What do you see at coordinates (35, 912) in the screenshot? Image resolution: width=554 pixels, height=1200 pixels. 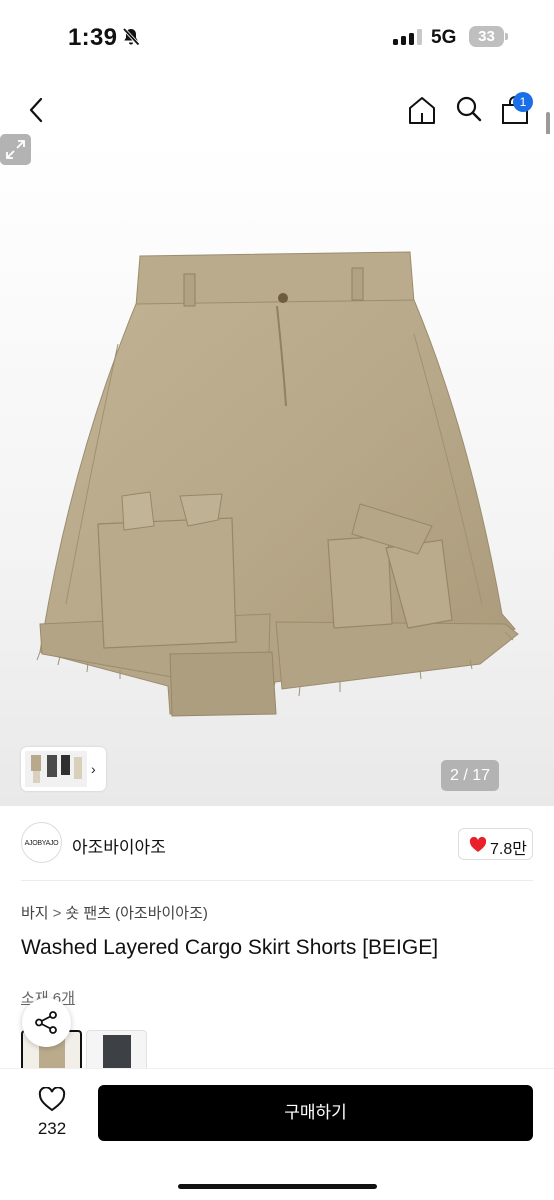 I see `breadcrumb-category: 바지` at bounding box center [35, 912].